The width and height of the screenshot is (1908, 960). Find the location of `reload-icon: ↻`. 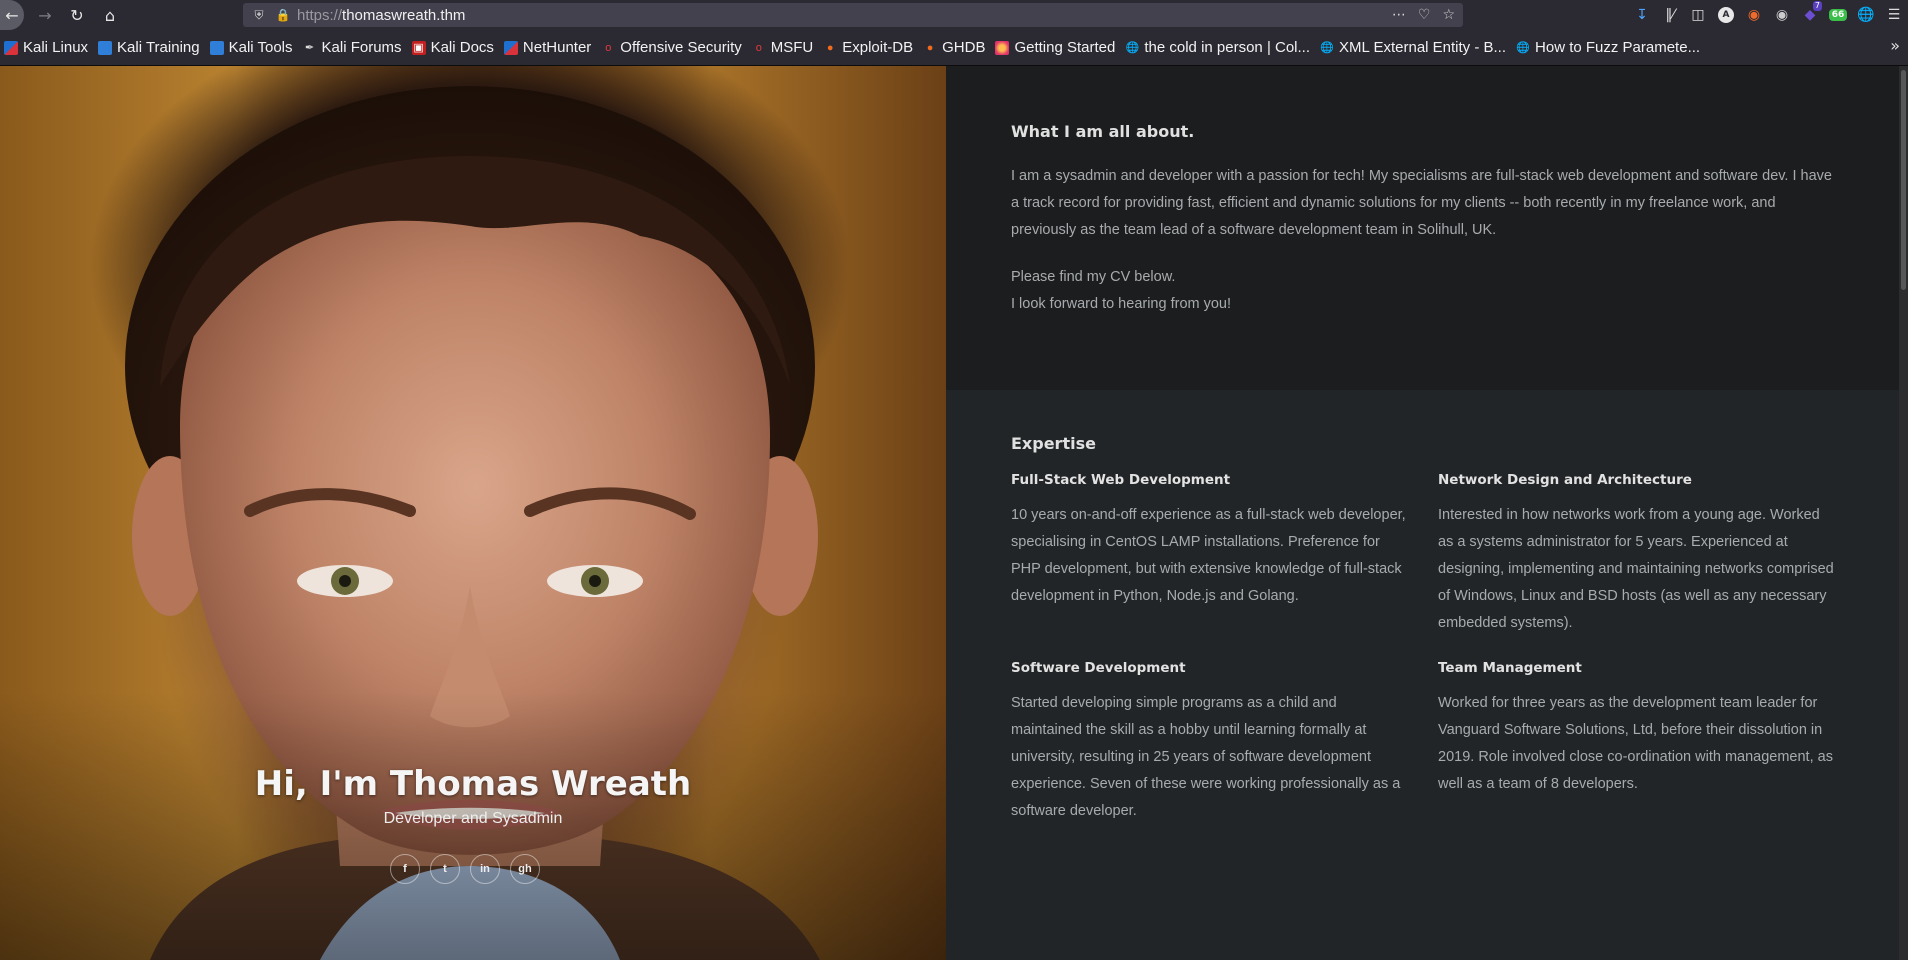

reload-icon: ↻ is located at coordinates (77, 15).